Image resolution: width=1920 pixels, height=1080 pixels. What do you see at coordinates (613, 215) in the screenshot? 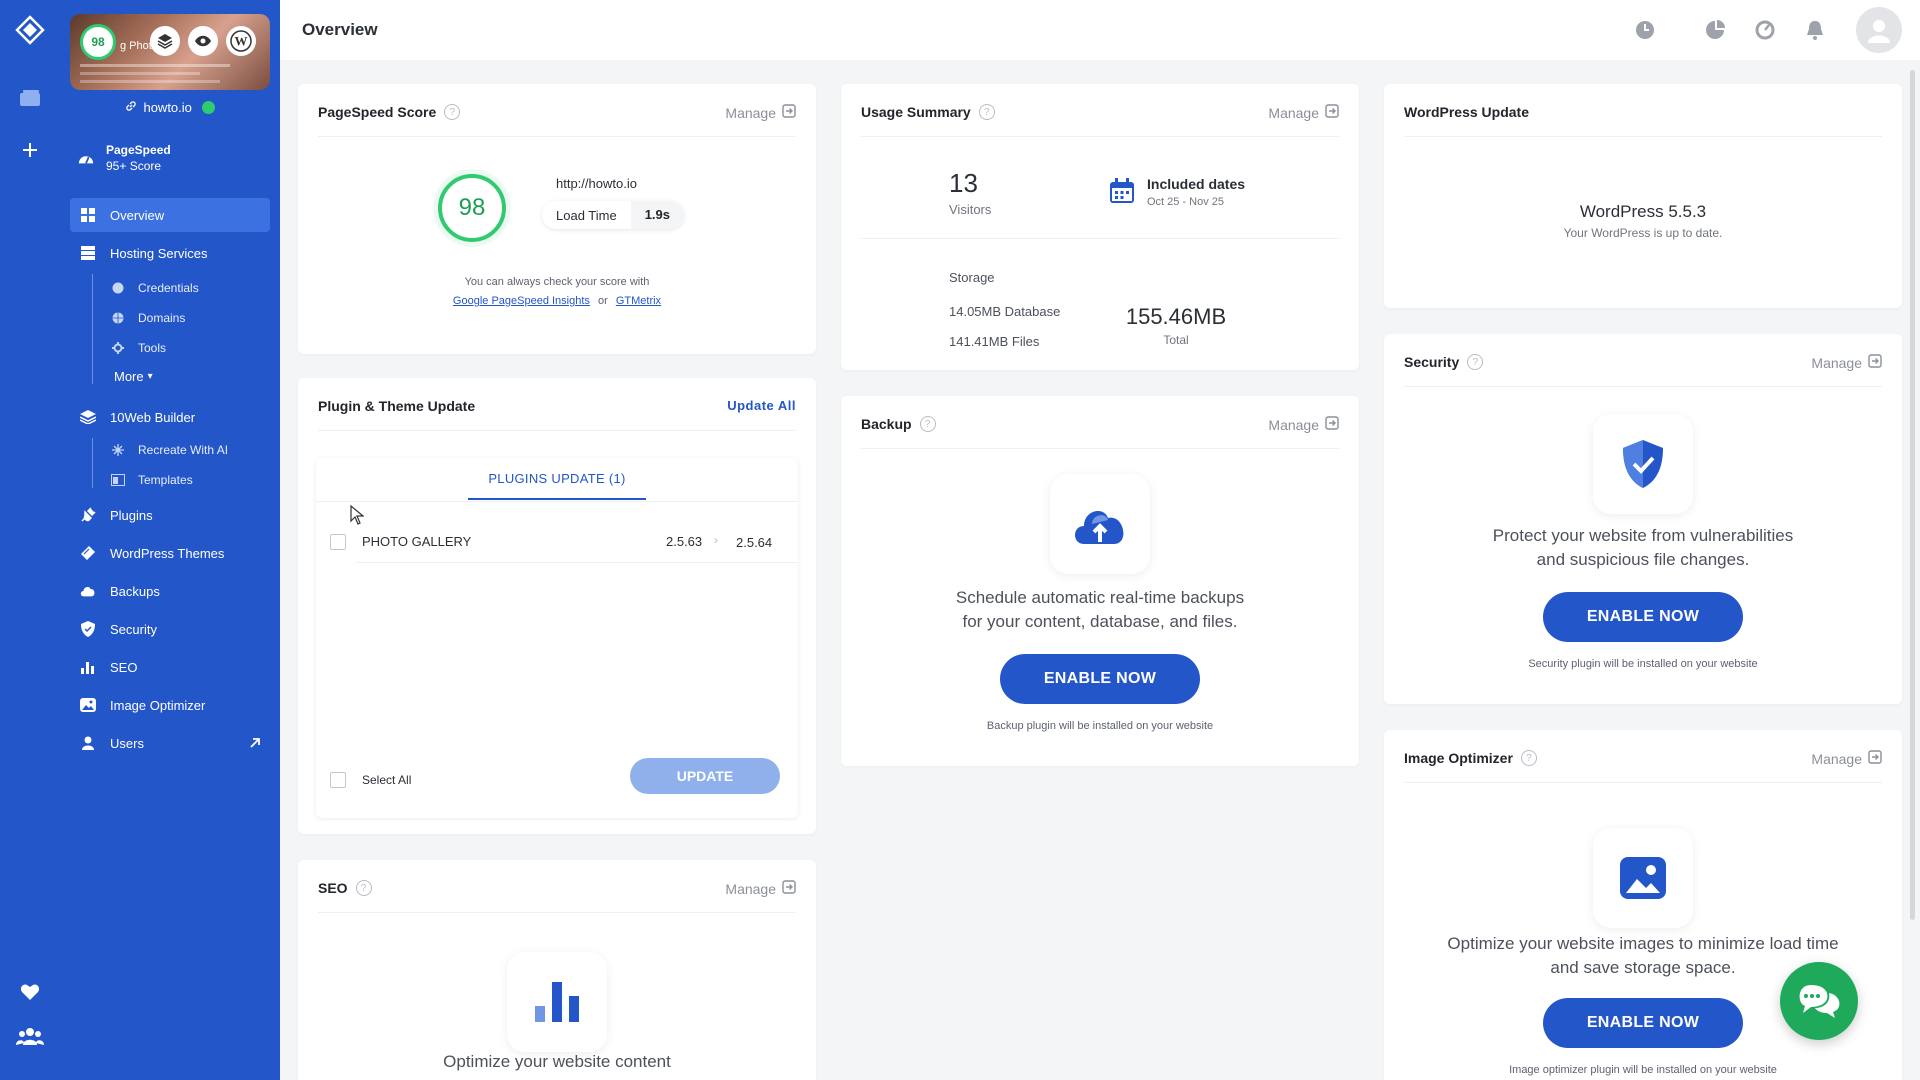
I see `load-time-pill: Load Time 1.9s` at bounding box center [613, 215].